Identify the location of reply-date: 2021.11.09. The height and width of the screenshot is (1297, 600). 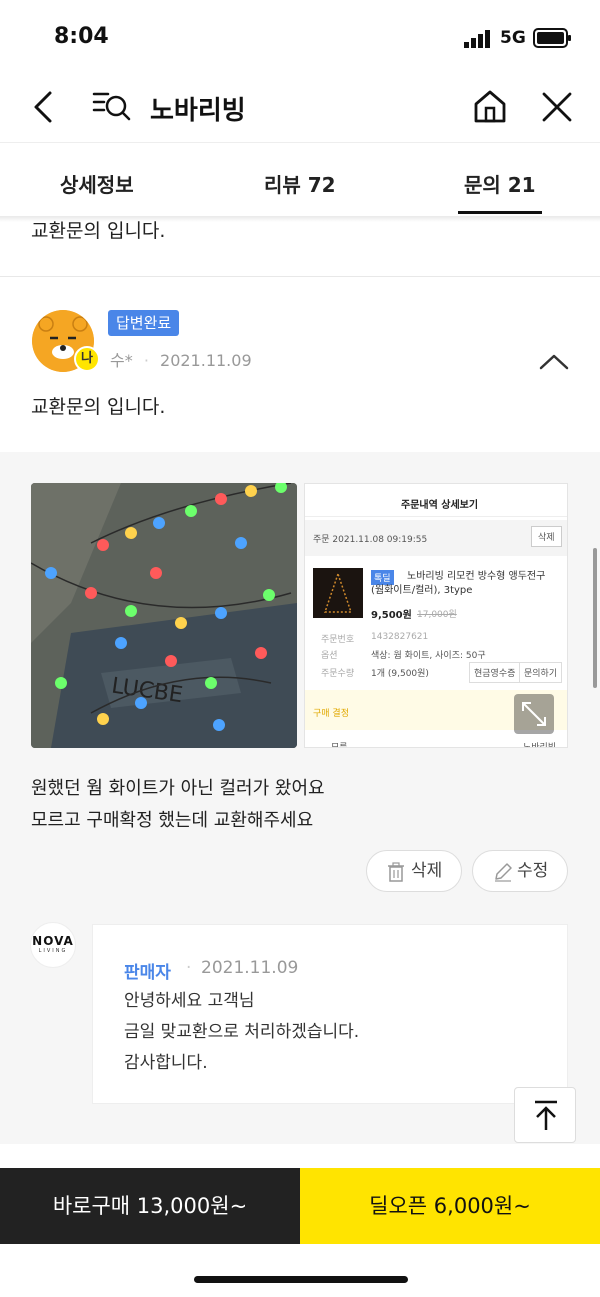
(250, 968).